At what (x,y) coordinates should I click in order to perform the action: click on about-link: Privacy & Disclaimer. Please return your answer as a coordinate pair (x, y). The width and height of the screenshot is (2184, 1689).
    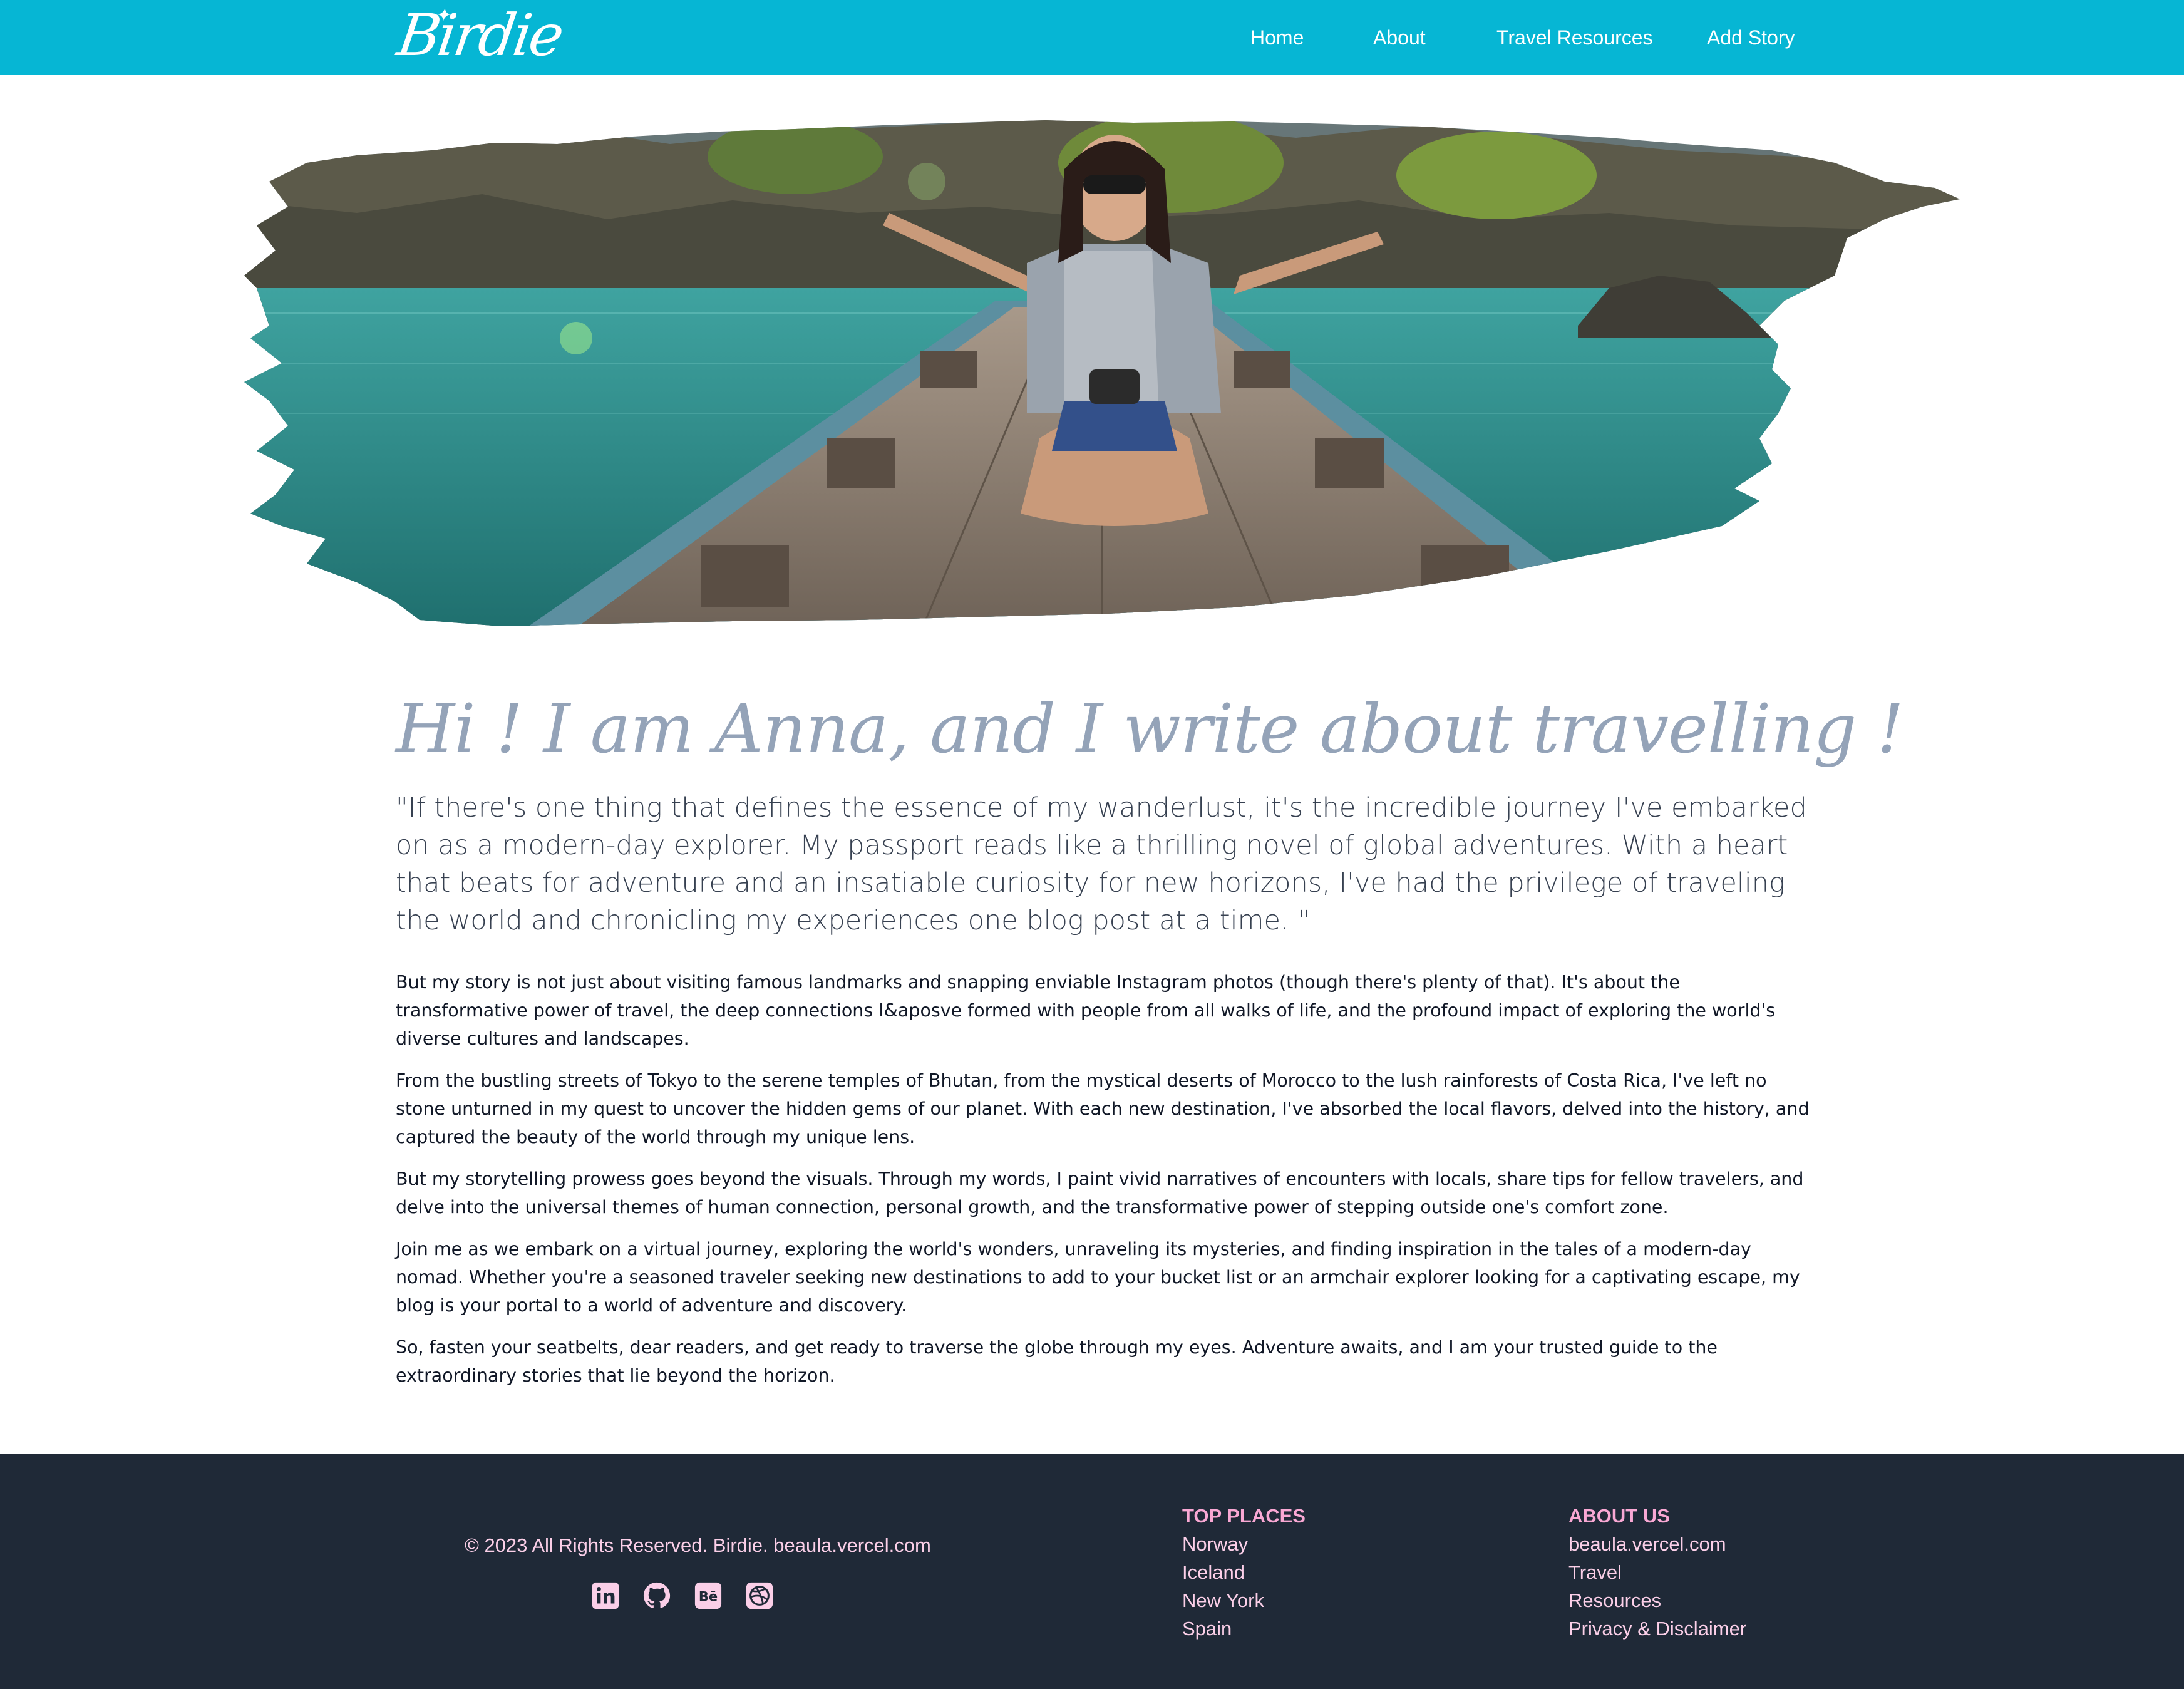
    Looking at the image, I should click on (1657, 1629).